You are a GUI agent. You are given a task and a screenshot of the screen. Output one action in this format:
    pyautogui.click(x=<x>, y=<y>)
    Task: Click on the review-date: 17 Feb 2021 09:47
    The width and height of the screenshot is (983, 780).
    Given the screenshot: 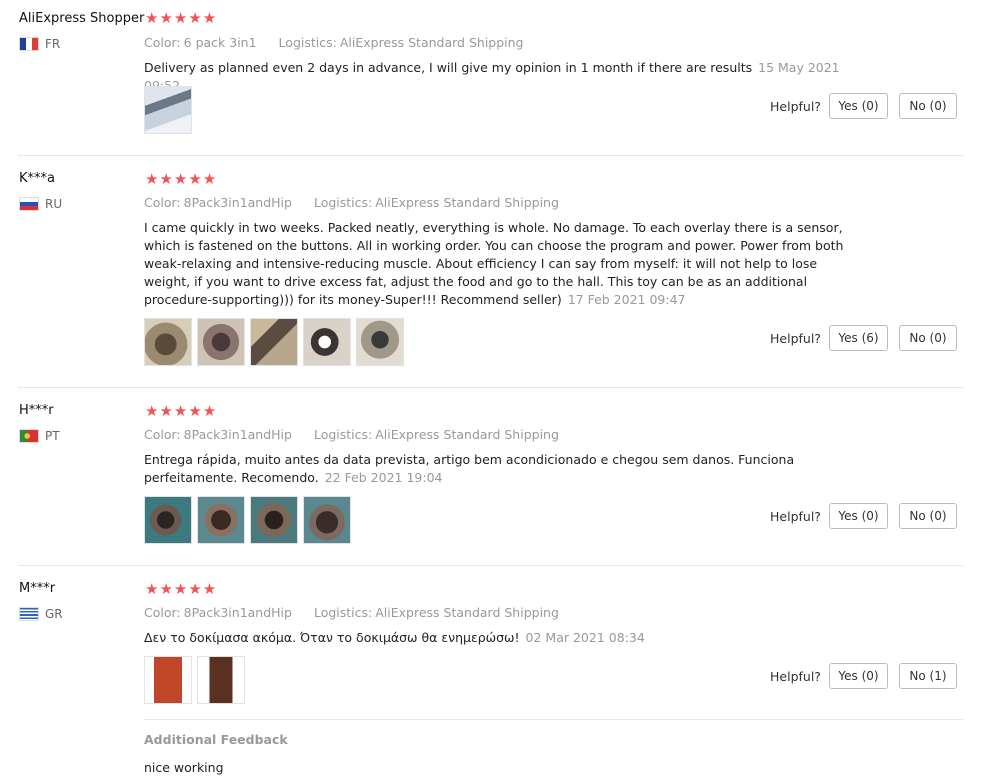 What is the action you would take?
    pyautogui.click(x=626, y=299)
    